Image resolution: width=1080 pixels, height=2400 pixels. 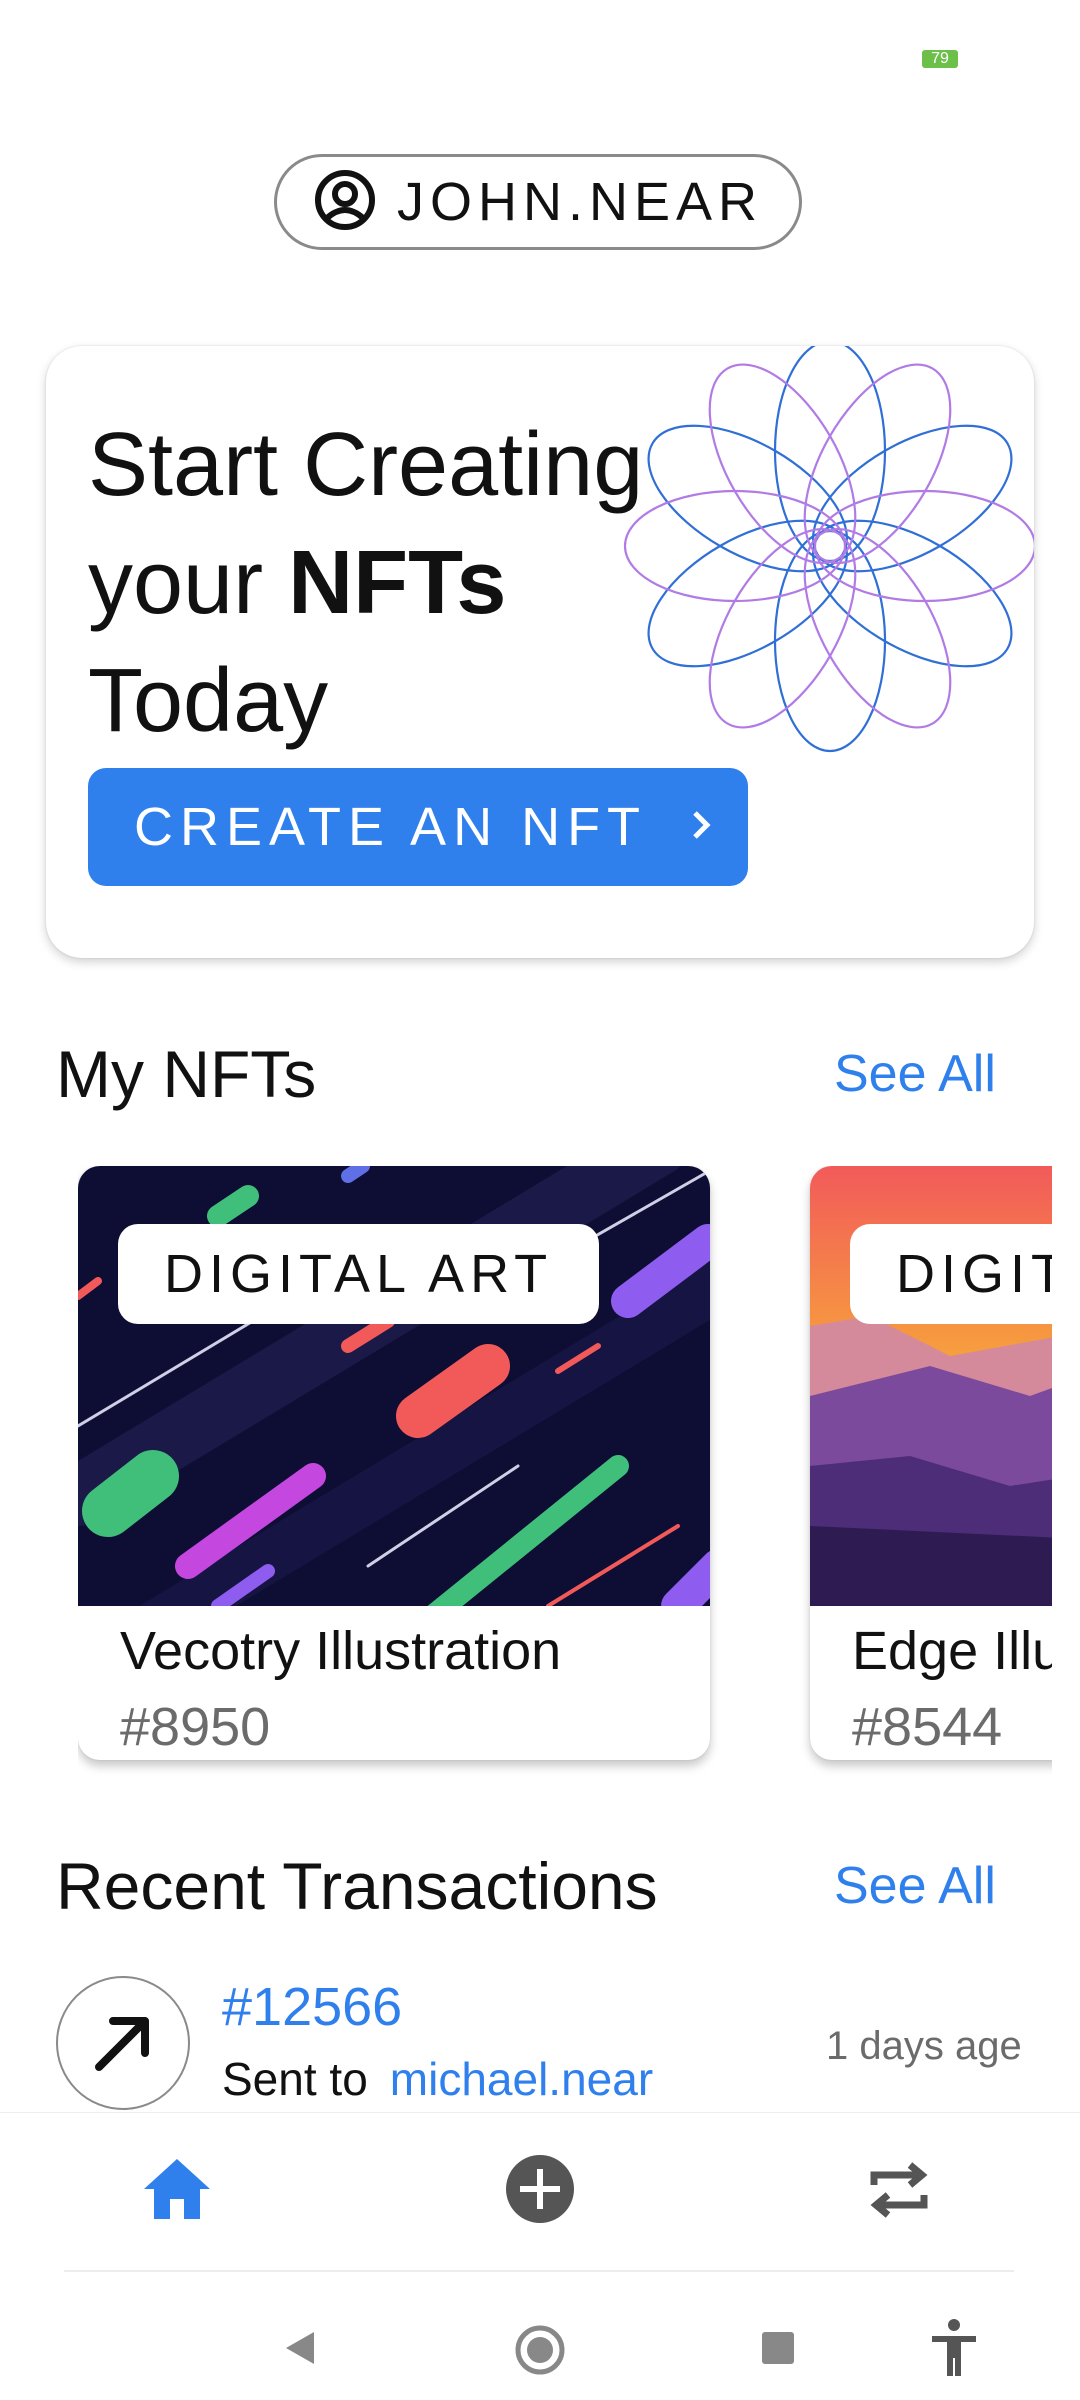 What do you see at coordinates (915, 1886) in the screenshot?
I see `recent-transactions-see-all-link: See All` at bounding box center [915, 1886].